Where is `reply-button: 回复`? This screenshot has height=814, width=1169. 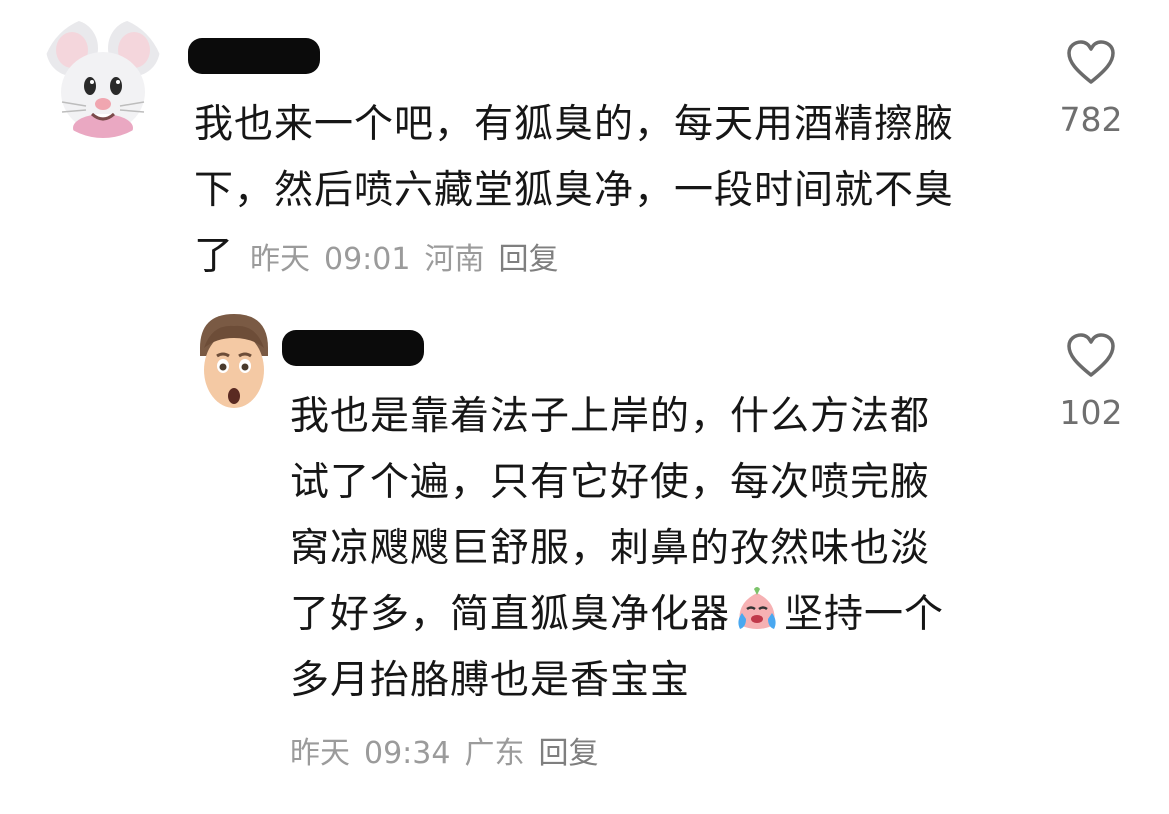 reply-button: 回复 is located at coordinates (568, 753).